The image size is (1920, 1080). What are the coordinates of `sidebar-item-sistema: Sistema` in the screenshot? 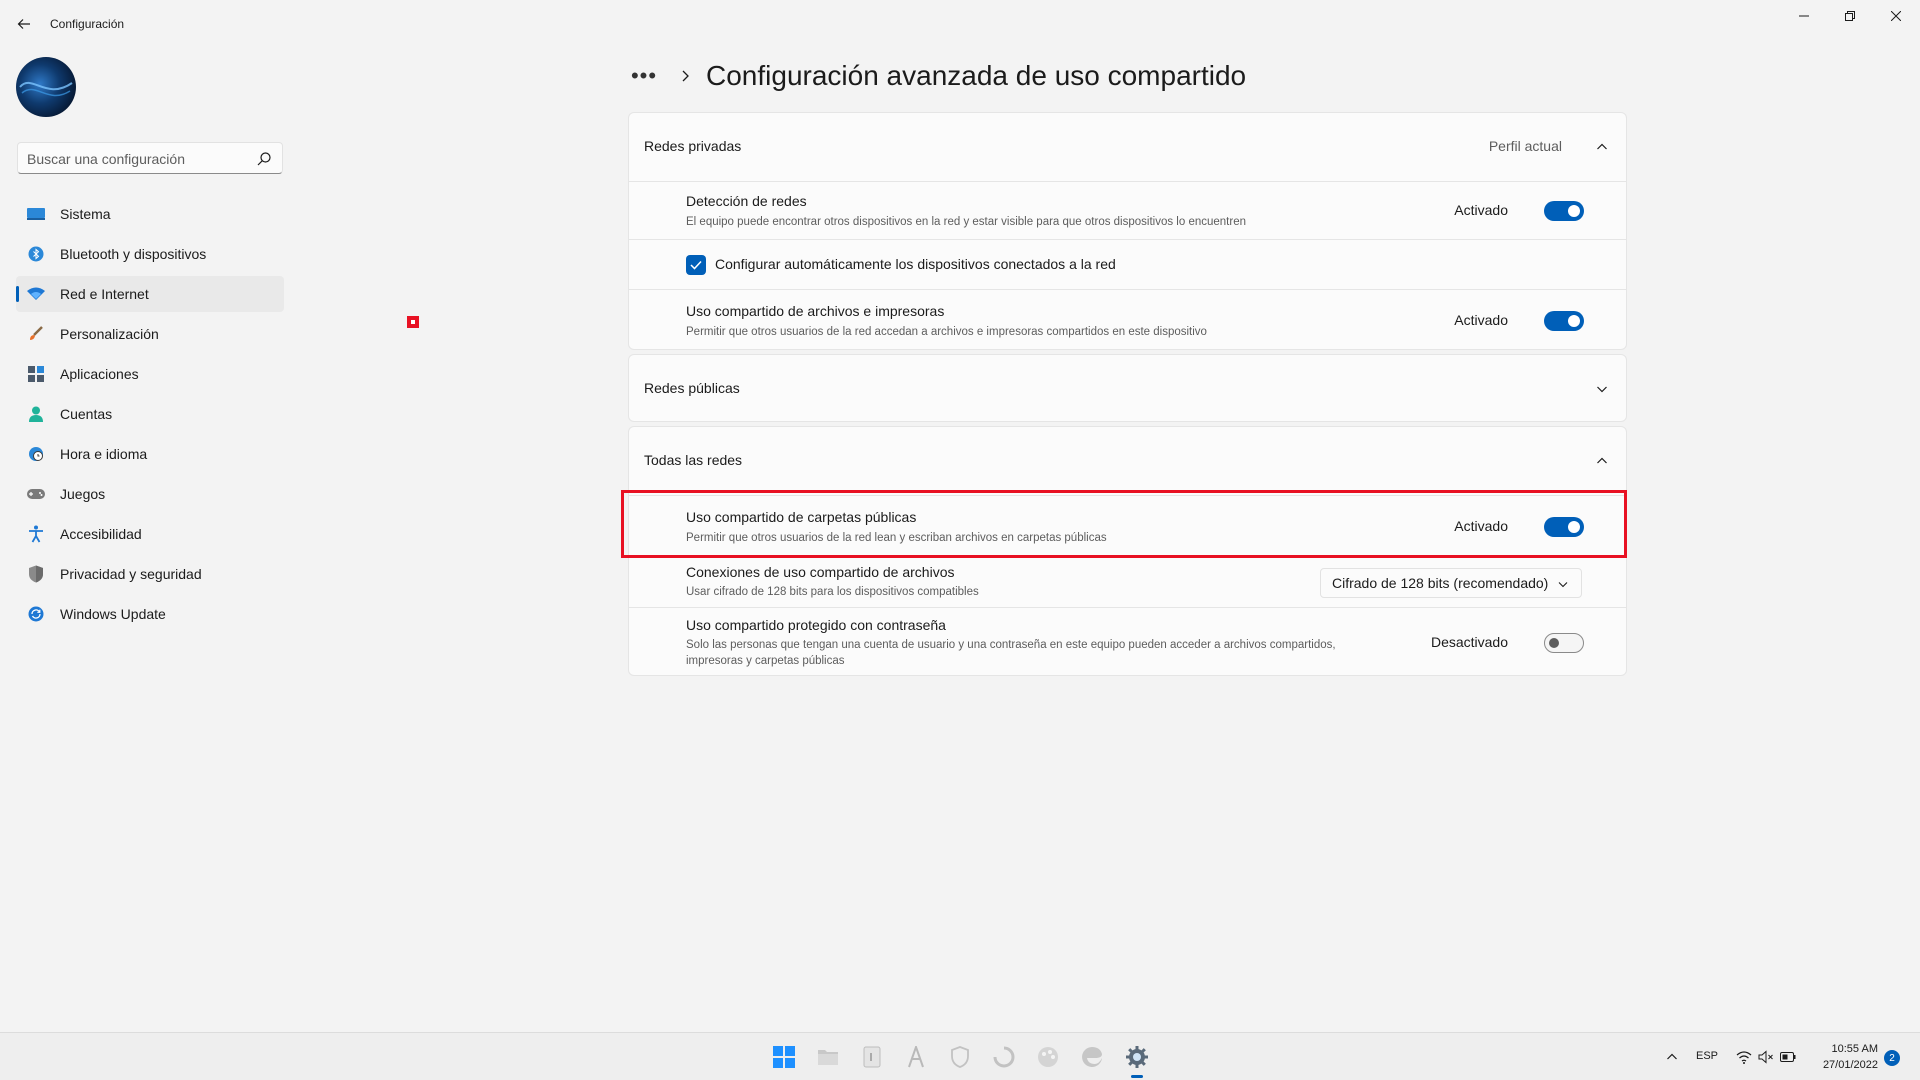 It's located at (150, 214).